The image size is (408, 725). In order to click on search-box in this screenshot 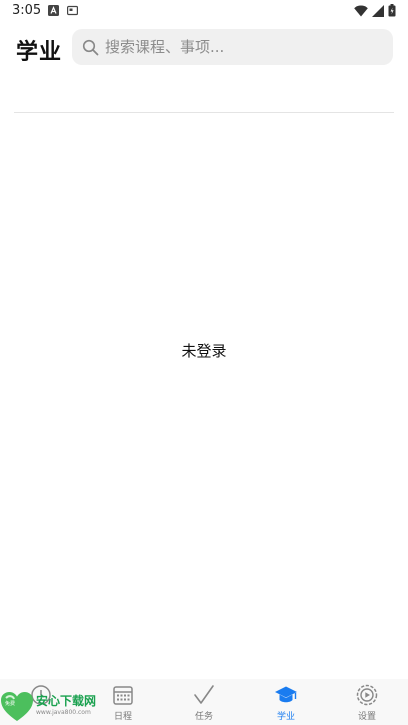, I will do `click(232, 47)`.